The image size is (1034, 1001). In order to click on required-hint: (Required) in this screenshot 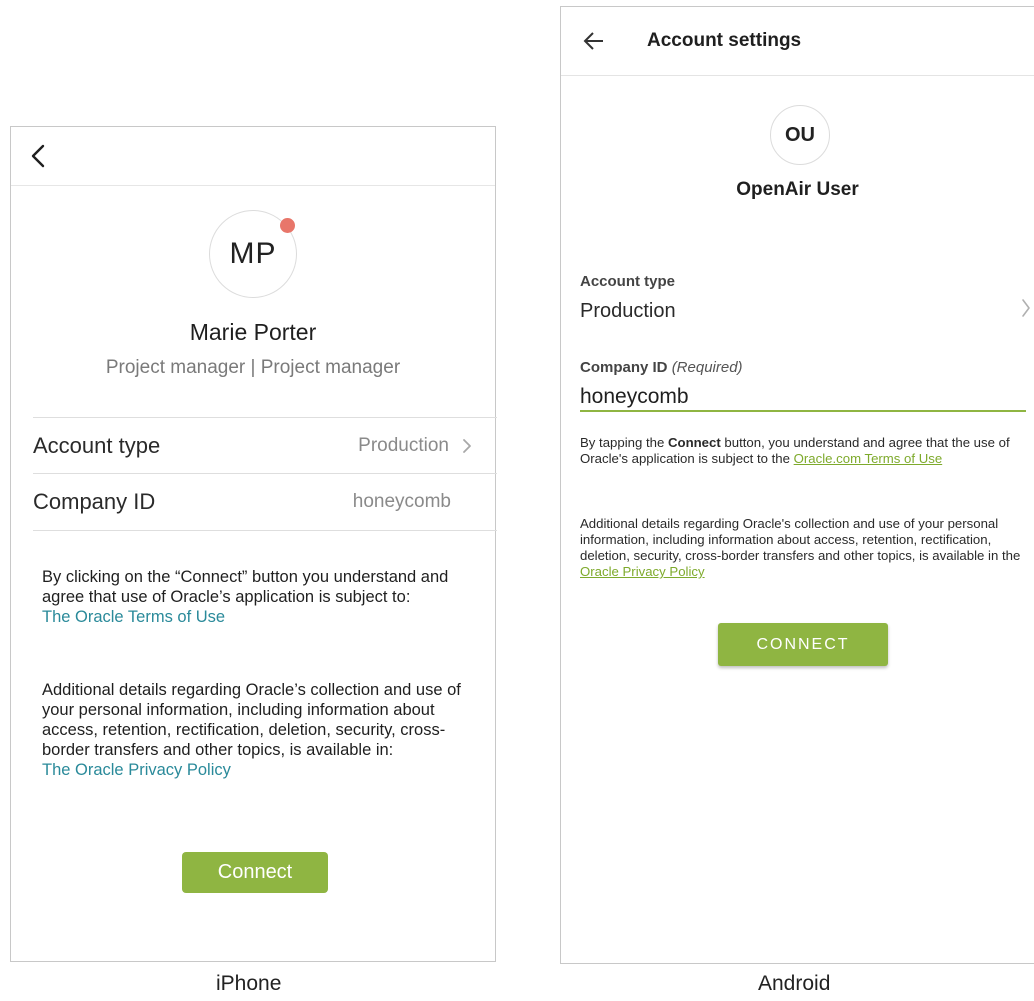, I will do `click(707, 367)`.